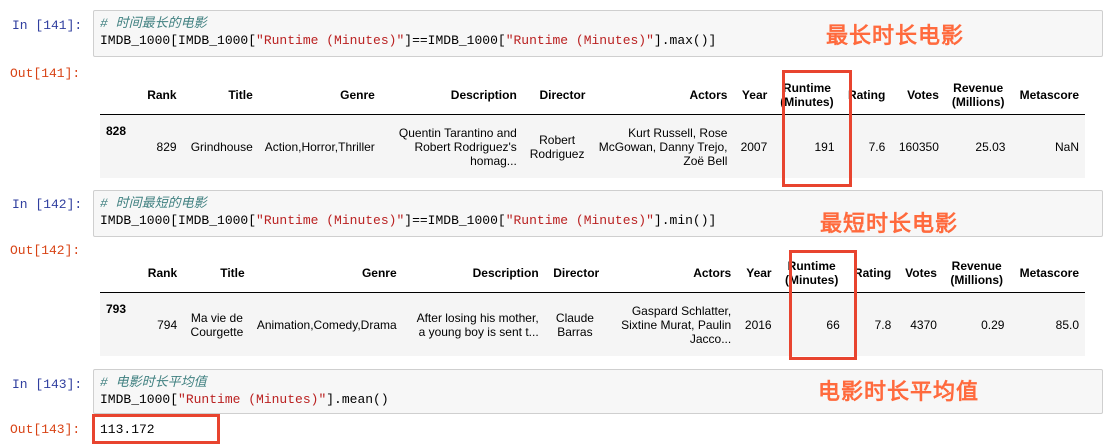  I want to click on code-comment: # 时间最长的电影, so click(153, 23).